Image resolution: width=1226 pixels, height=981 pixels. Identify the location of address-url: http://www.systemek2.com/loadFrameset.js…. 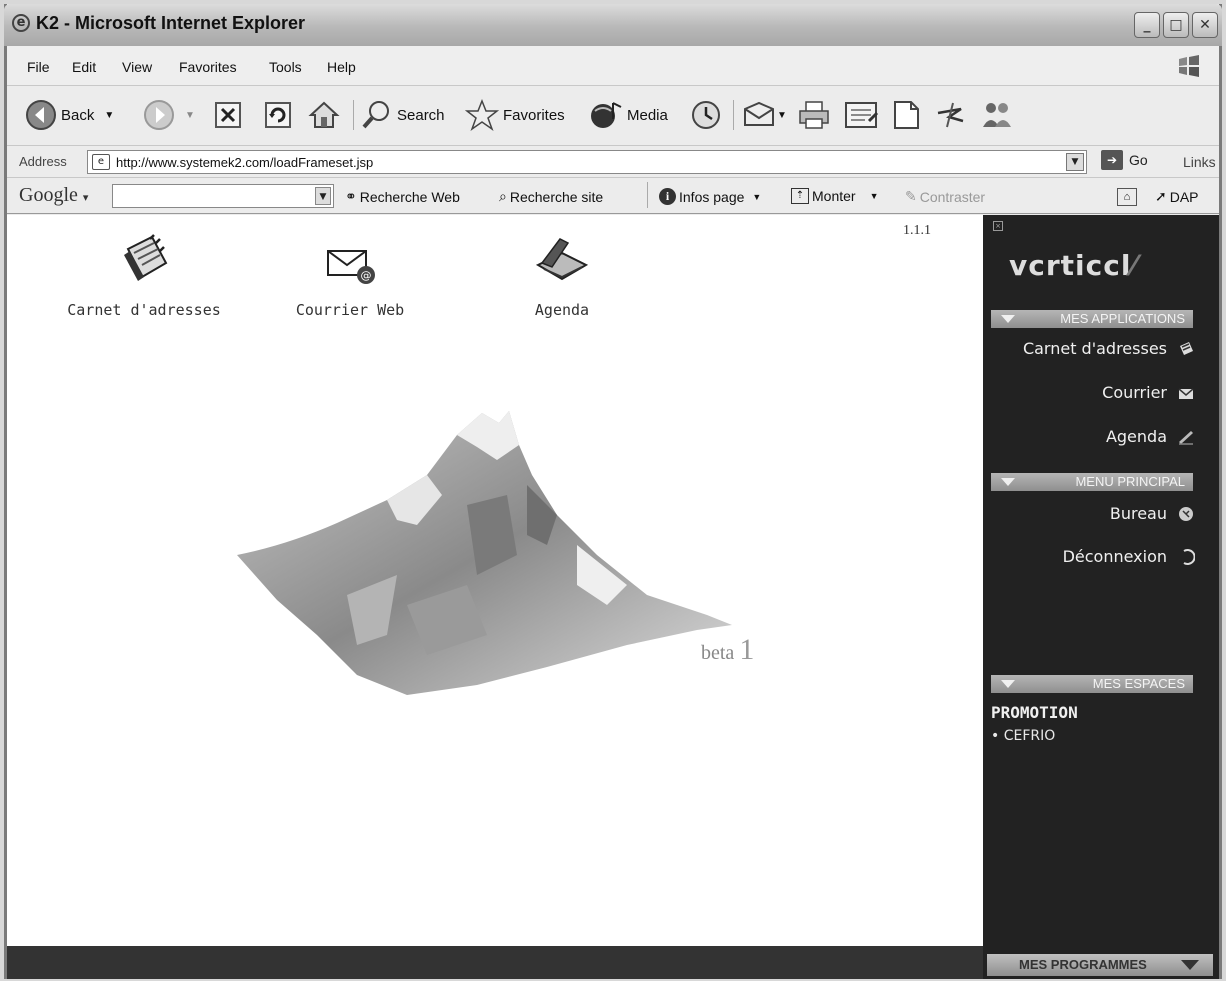
(245, 162).